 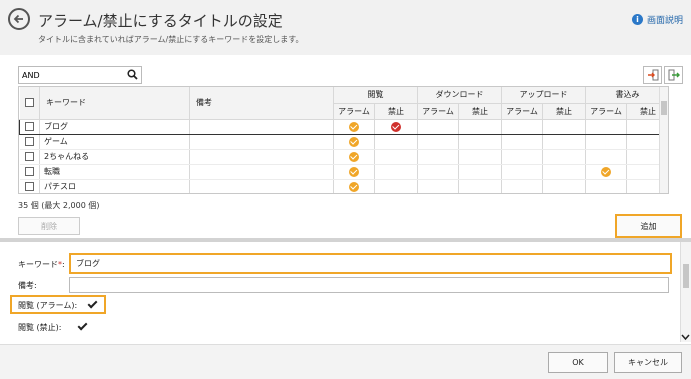 I want to click on keyword-field: ブログ, so click(x=370, y=263).